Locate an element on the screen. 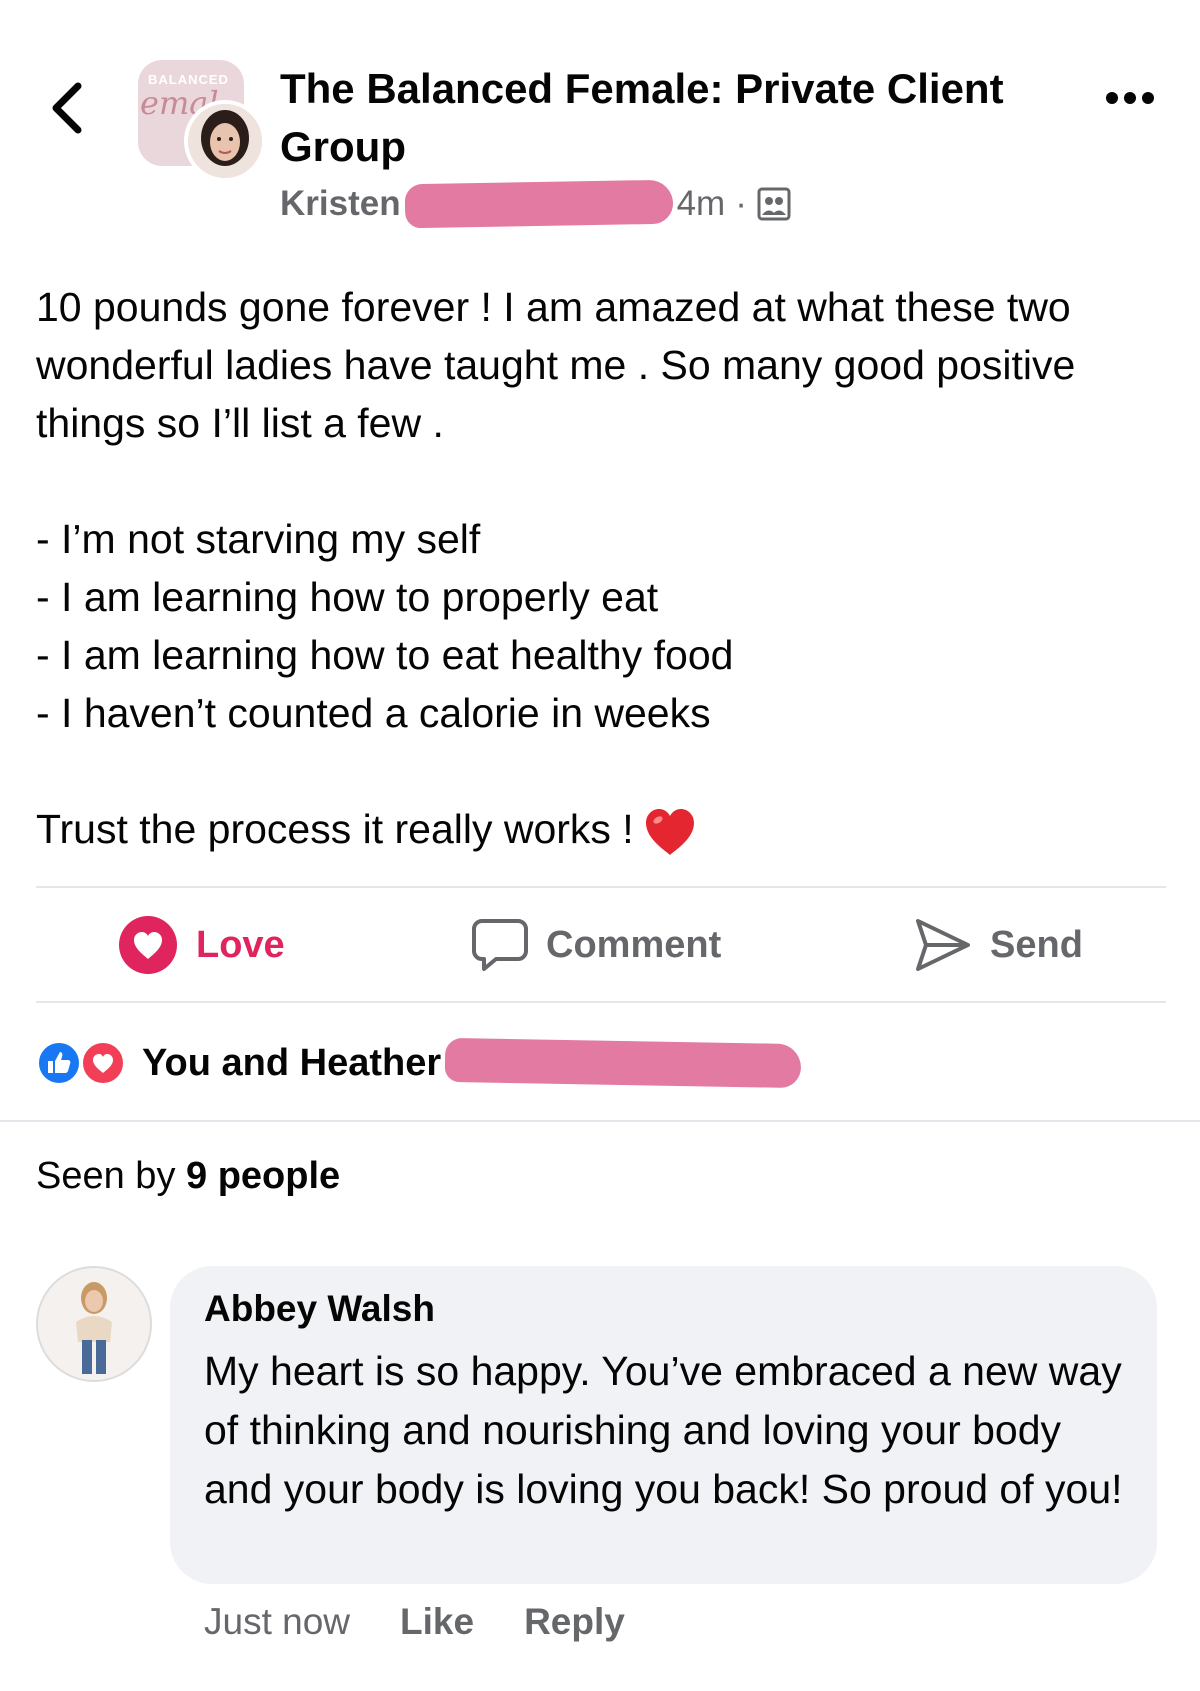  author-photo is located at coordinates (225, 141).